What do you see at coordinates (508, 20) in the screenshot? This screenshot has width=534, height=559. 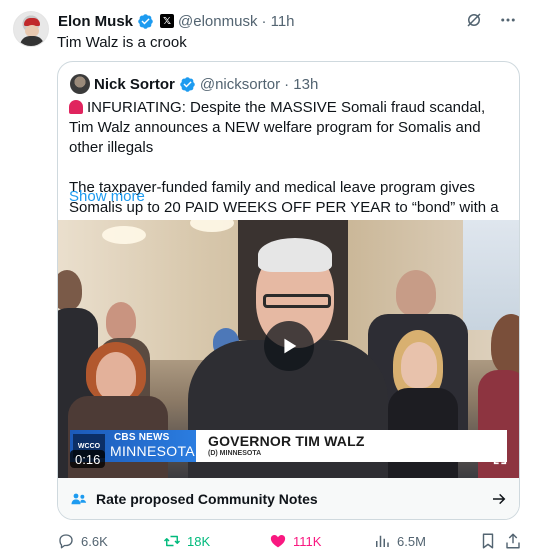 I see `more-icon` at bounding box center [508, 20].